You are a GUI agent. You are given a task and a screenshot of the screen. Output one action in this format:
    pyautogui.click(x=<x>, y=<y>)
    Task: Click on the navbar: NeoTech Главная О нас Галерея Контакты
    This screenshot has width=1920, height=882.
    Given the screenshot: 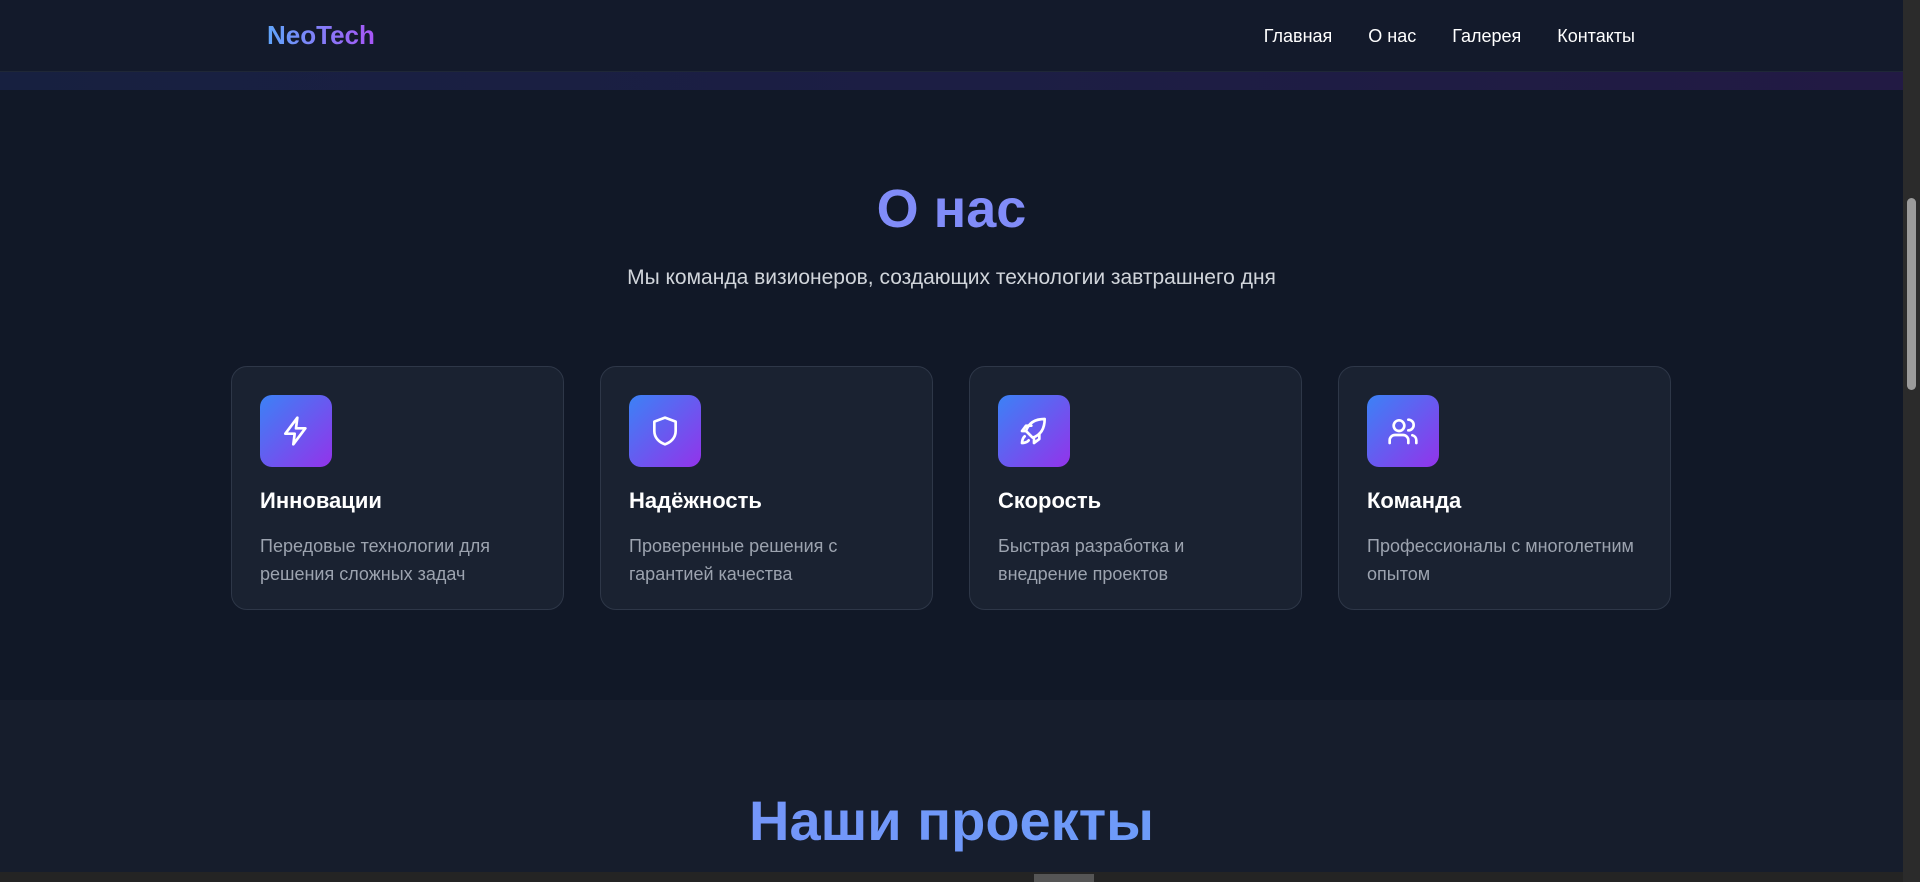 What is the action you would take?
    pyautogui.click(x=951, y=36)
    